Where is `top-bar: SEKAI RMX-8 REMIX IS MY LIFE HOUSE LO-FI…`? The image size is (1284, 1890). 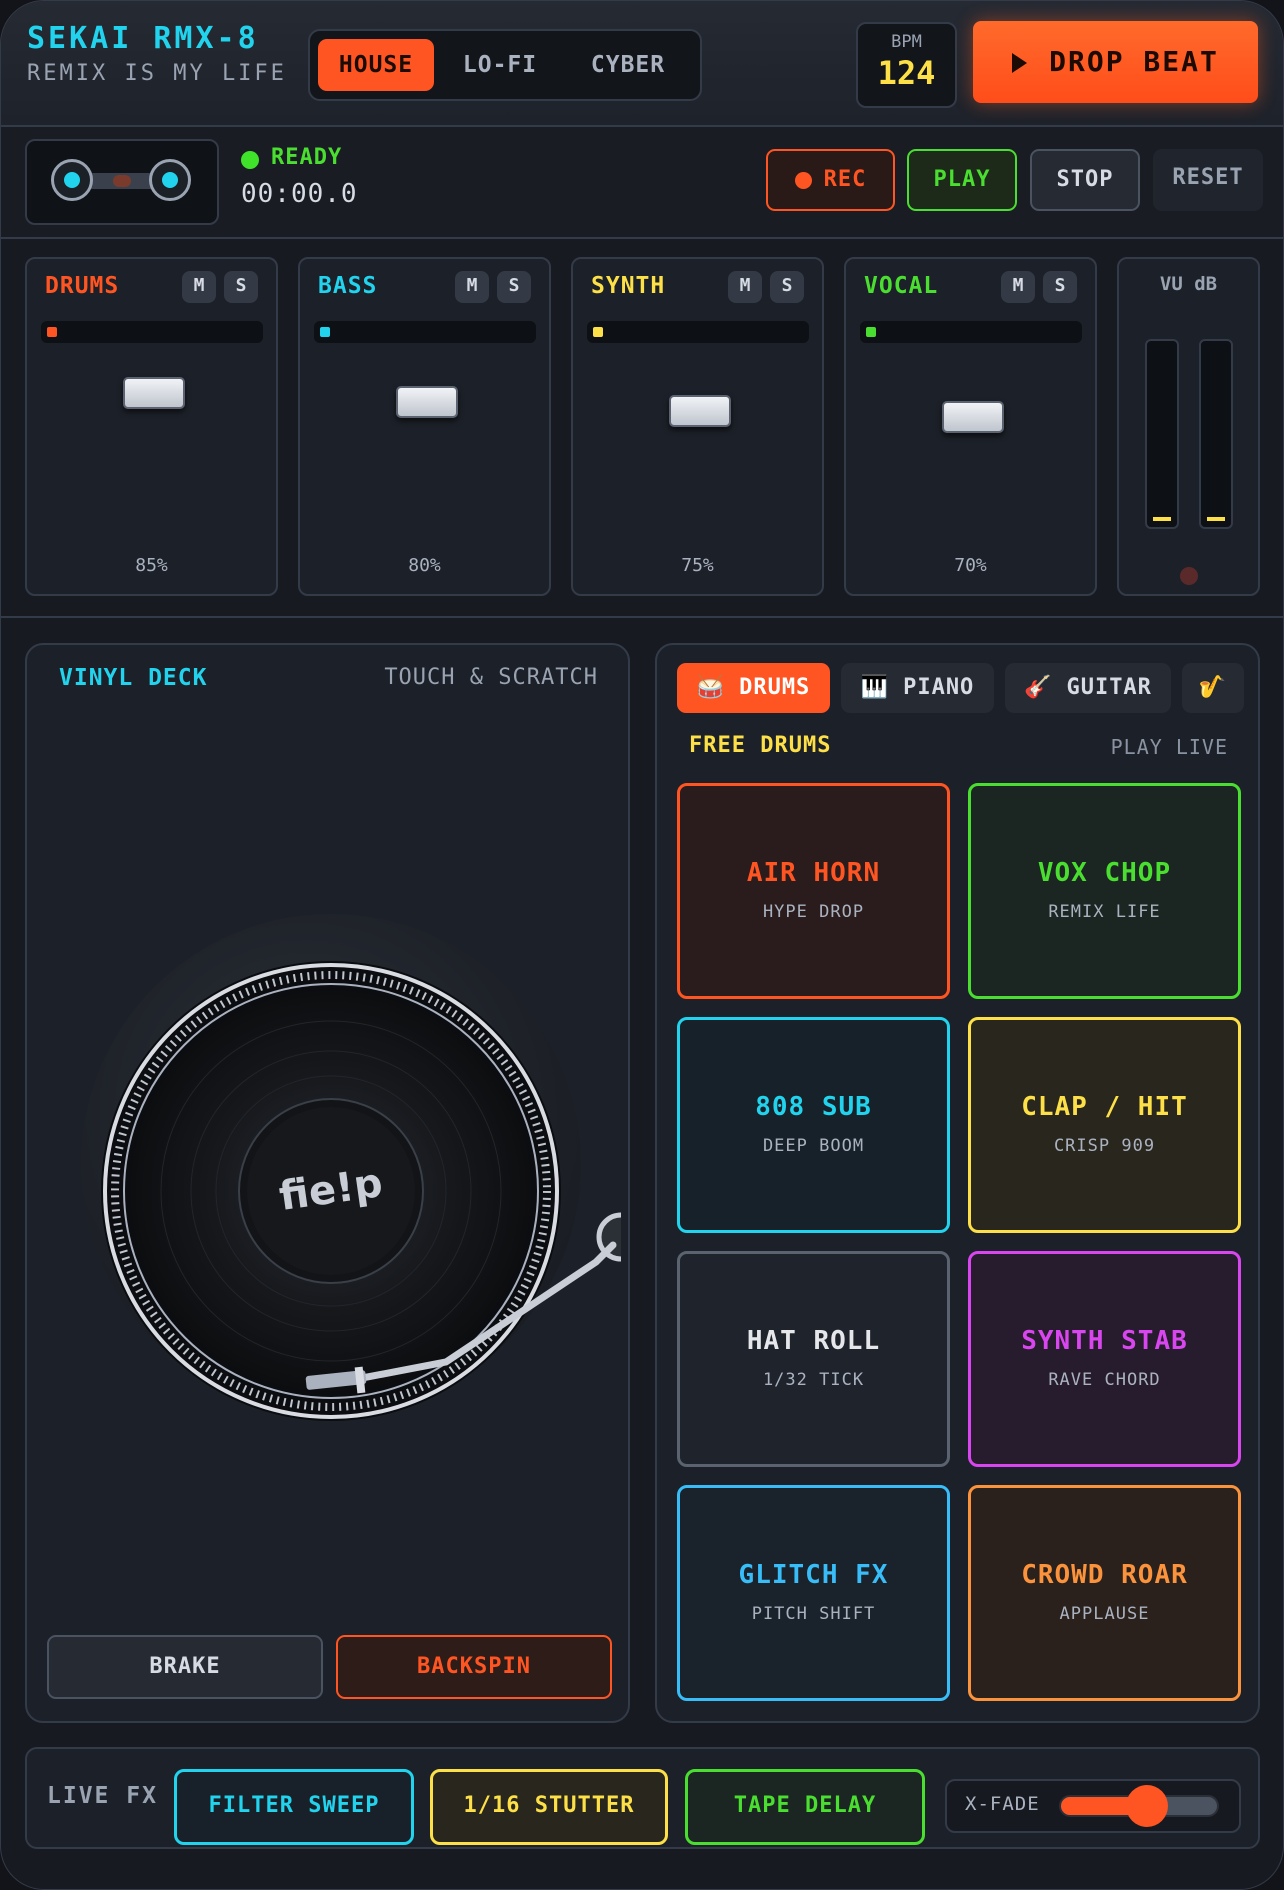 top-bar: SEKAI RMX-8 REMIX IS MY LIFE HOUSE LO-FI… is located at coordinates (642, 64).